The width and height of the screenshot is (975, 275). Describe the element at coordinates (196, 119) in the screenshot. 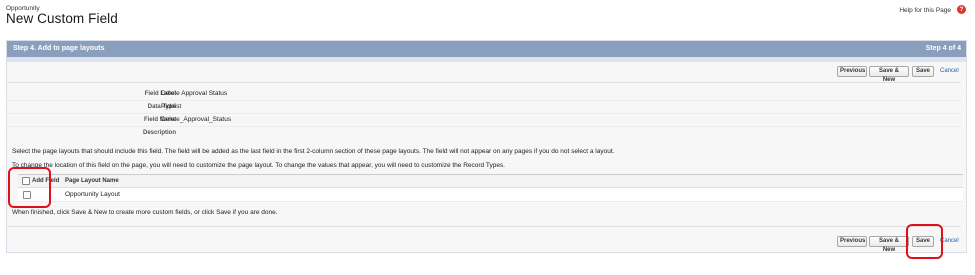

I see `detail-value-field-name: Delete_Approval_Status` at that location.